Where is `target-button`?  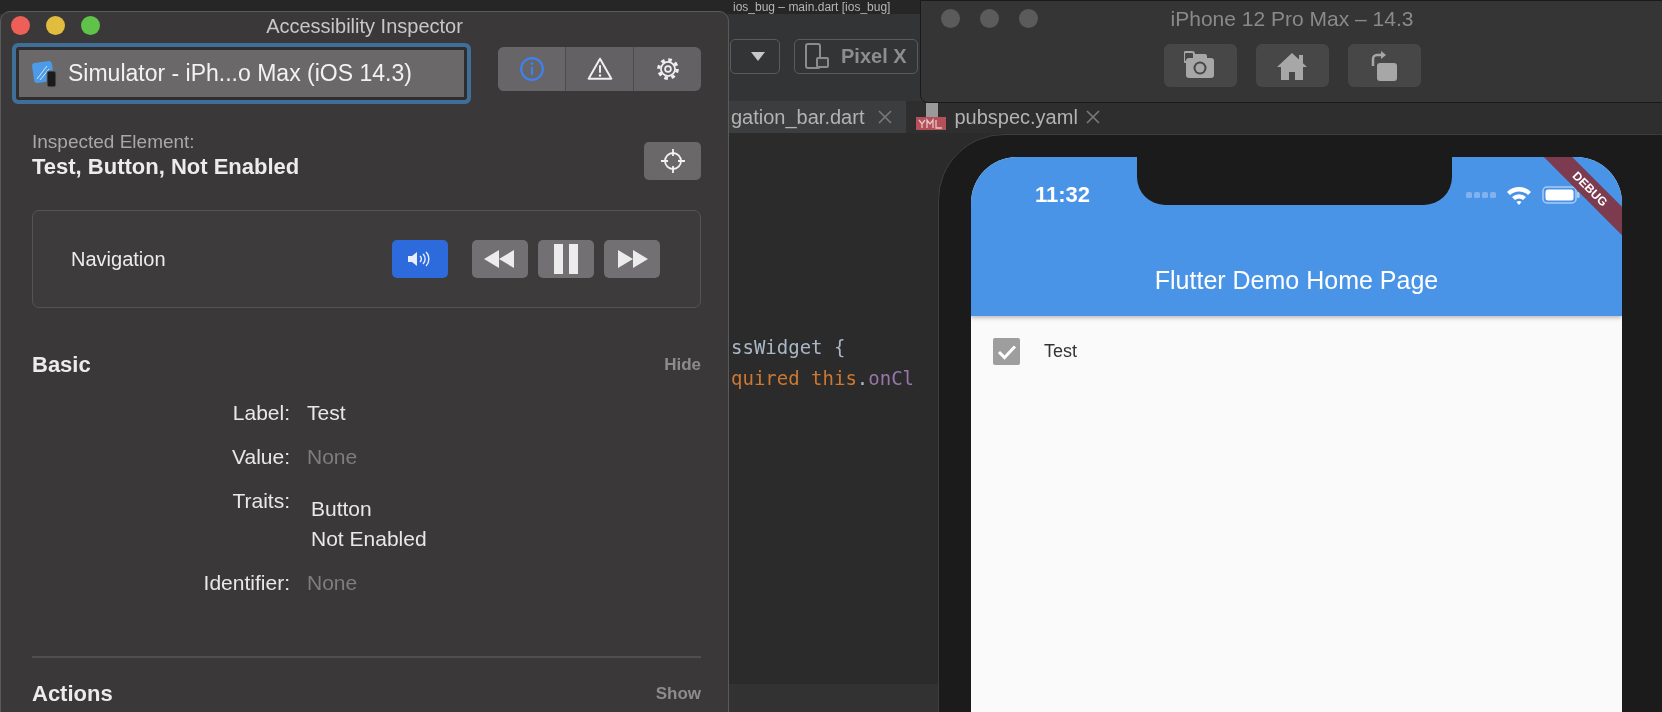
target-button is located at coordinates (672, 161).